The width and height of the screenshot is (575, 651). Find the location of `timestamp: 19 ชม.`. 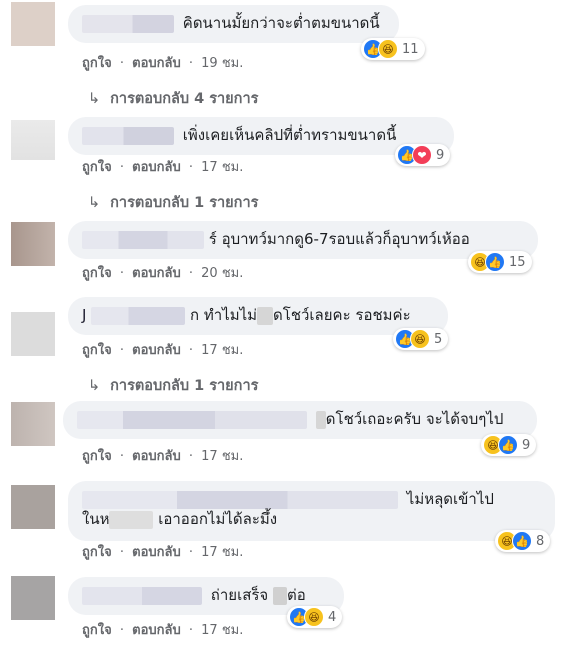

timestamp: 19 ชม. is located at coordinates (222, 63).